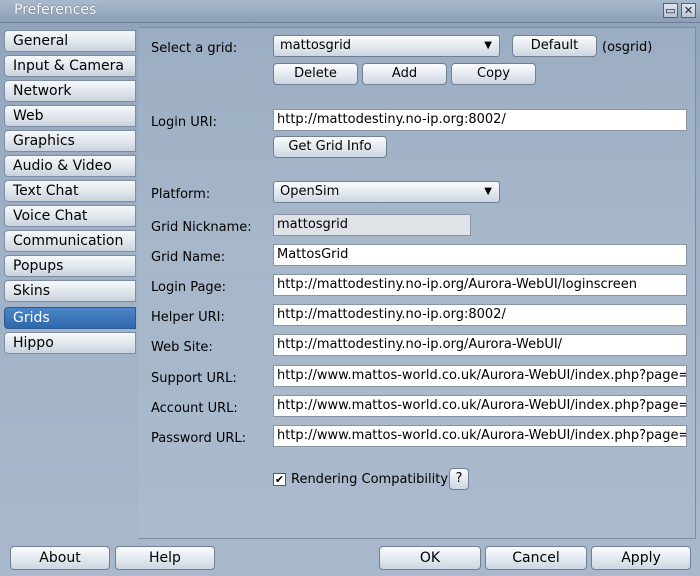  Describe the element at coordinates (55, 10) in the screenshot. I see `window-title: Preferences` at that location.